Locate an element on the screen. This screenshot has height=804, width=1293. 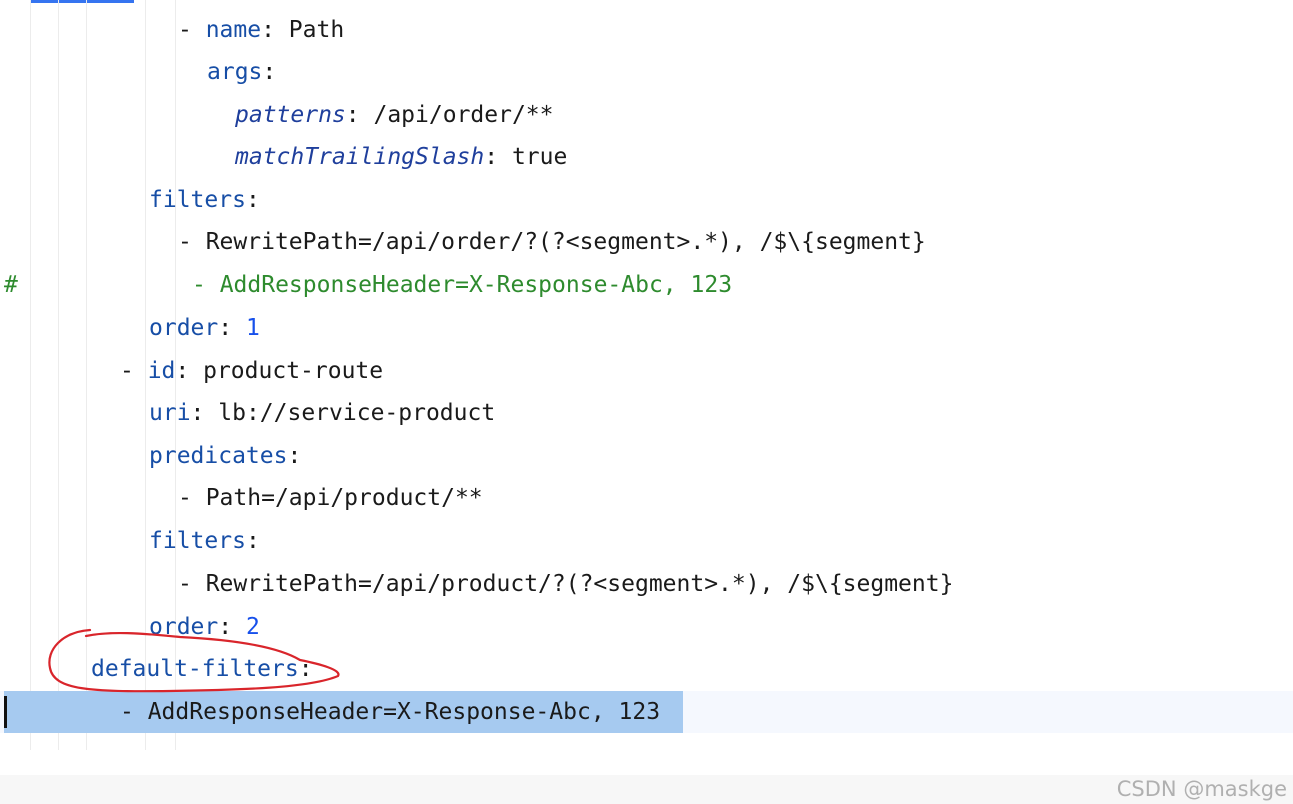
yaml-value: /api/order/** is located at coordinates (463, 115).